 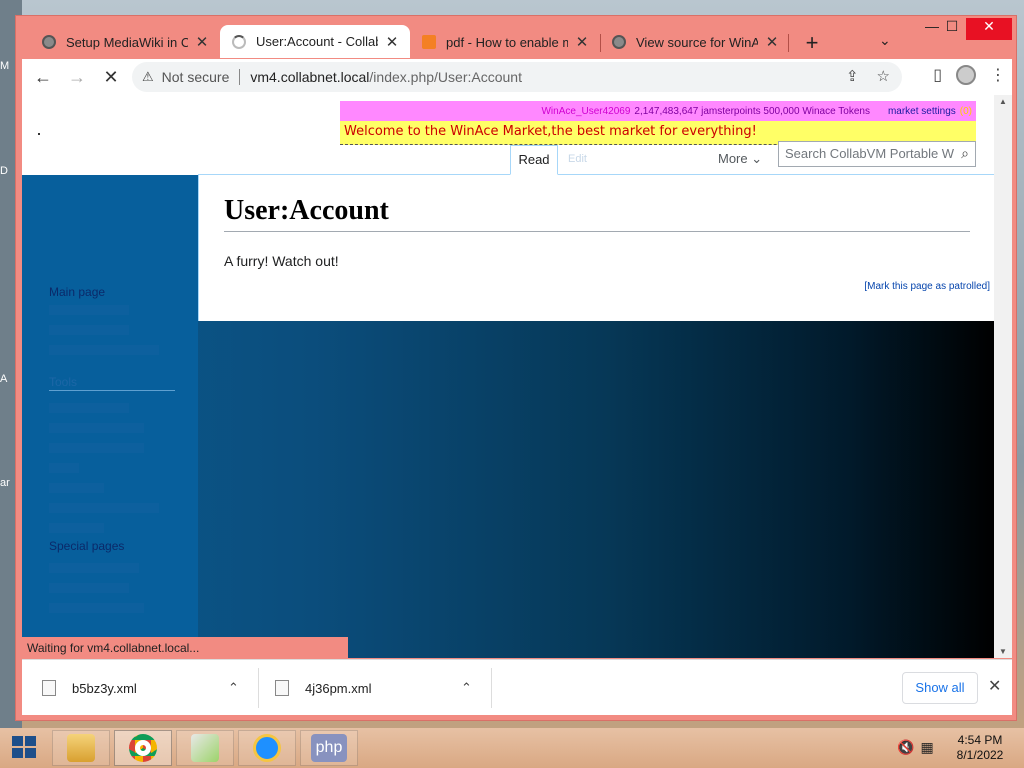 What do you see at coordinates (17, 741) in the screenshot?
I see `windows-logo-icon` at bounding box center [17, 741].